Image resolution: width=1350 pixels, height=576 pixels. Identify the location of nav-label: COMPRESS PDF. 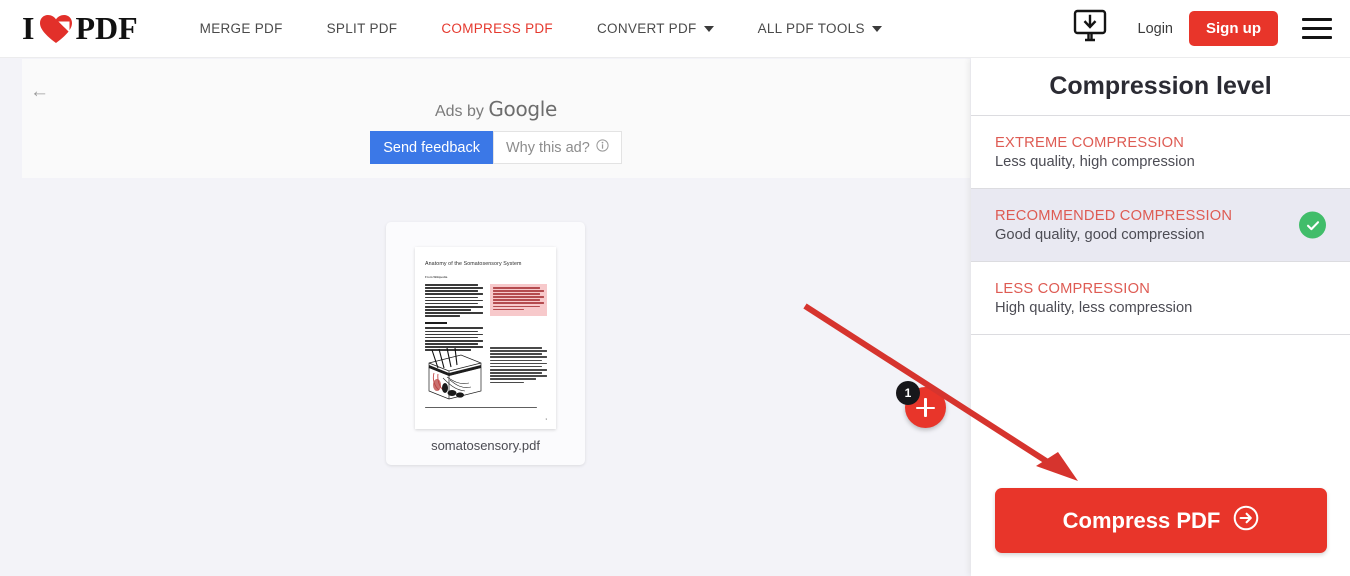
(497, 28).